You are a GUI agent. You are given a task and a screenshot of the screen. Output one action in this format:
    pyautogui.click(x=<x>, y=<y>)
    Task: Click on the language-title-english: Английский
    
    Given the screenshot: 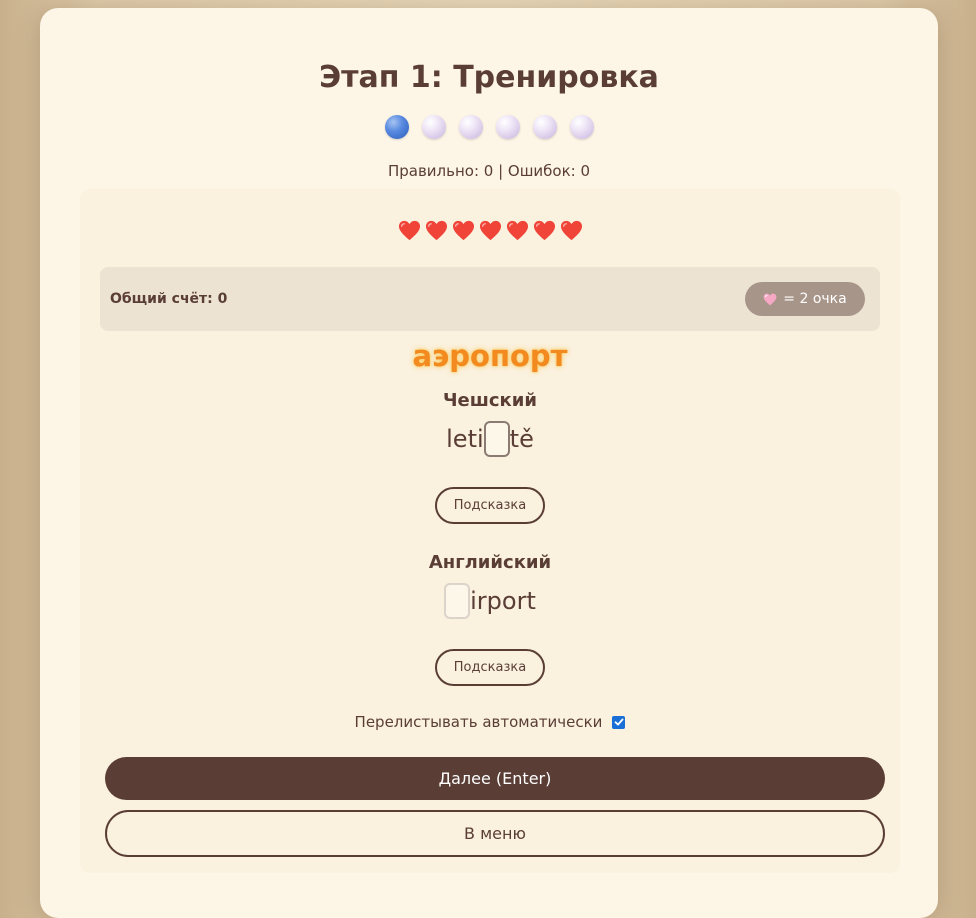 What is the action you would take?
    pyautogui.click(x=490, y=562)
    